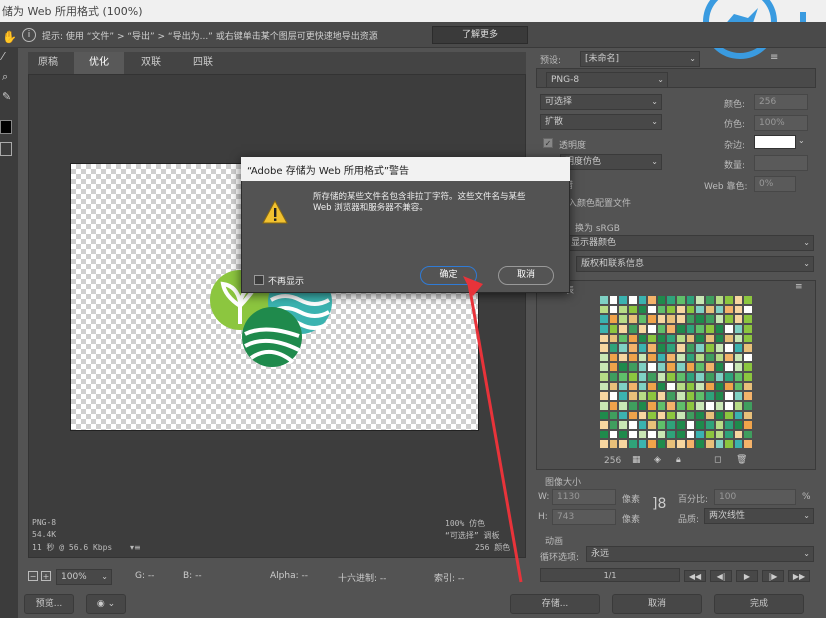 The image size is (826, 618). What do you see at coordinates (774, 57) in the screenshot?
I see `settings-menu-icon: ≡` at bounding box center [774, 57].